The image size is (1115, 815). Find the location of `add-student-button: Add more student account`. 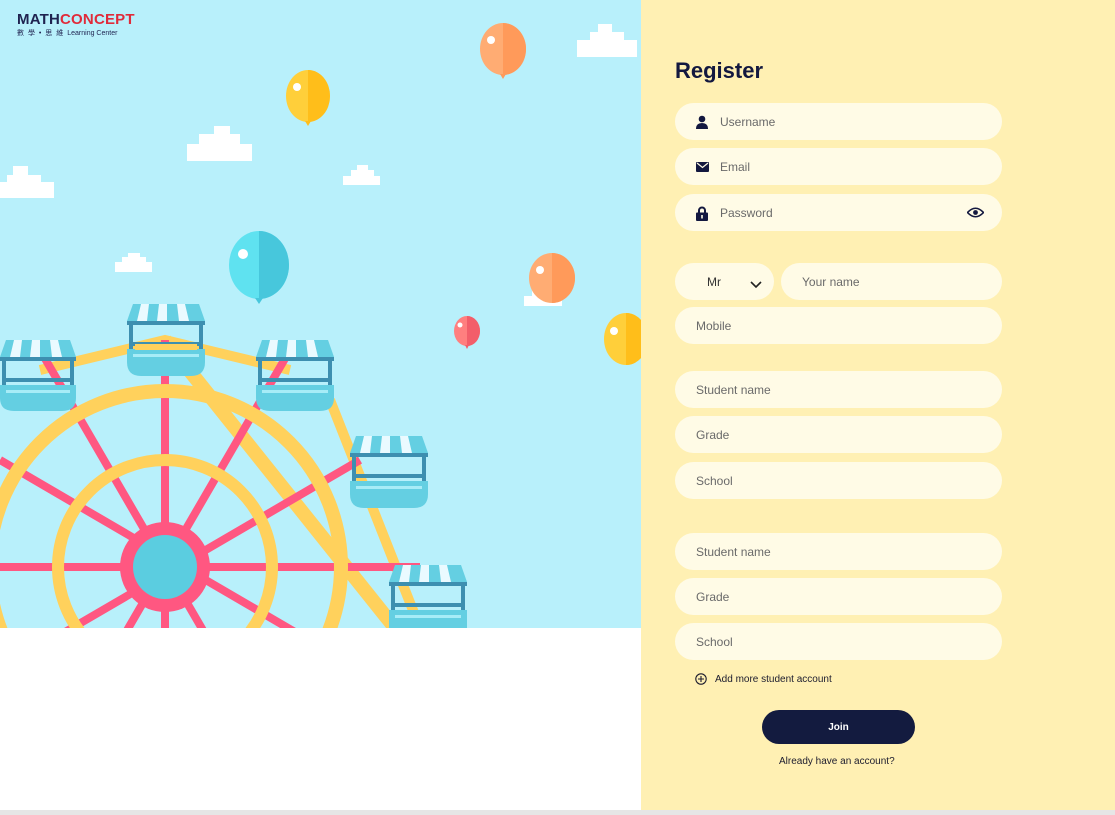

add-student-button: Add more student account is located at coordinates (763, 679).